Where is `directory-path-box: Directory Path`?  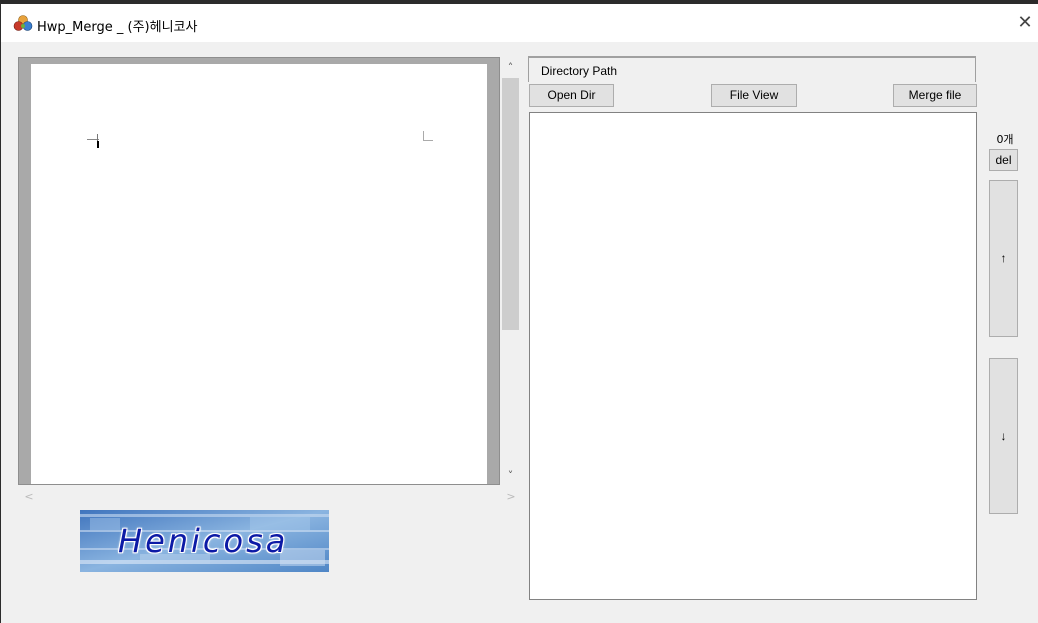 directory-path-box: Directory Path is located at coordinates (752, 69).